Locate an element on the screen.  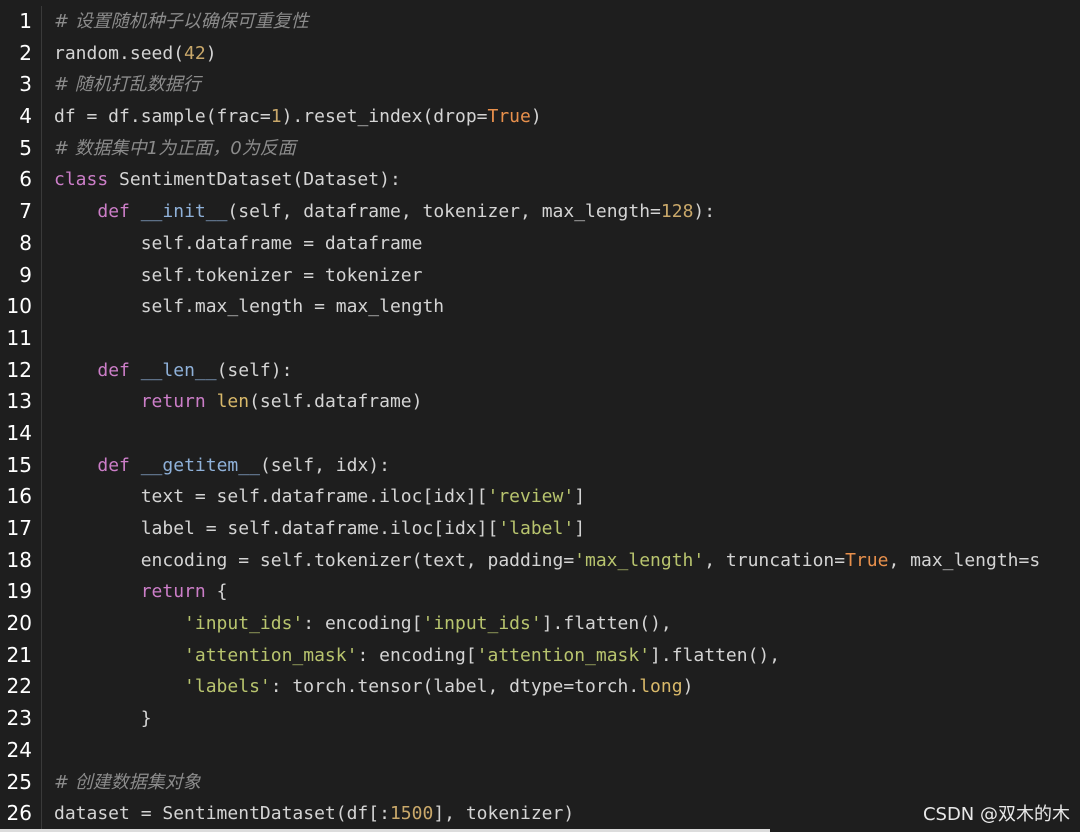
line-number: 16 is located at coordinates (19, 496).